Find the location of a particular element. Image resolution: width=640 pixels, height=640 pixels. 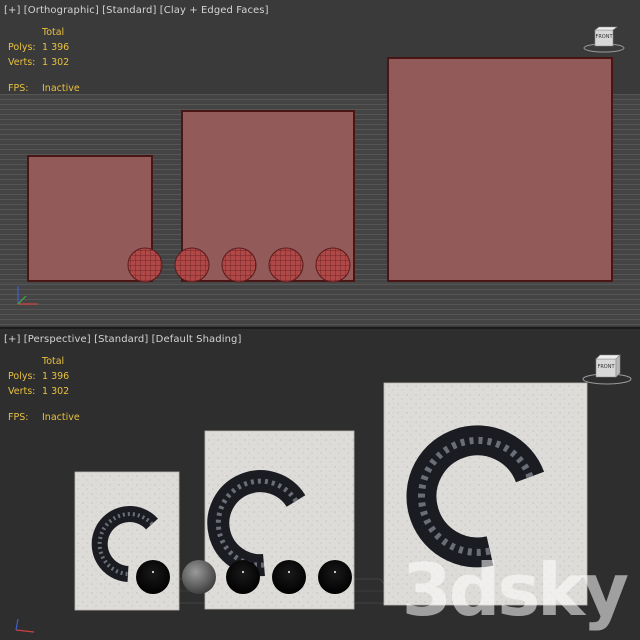

display-mode-menu: [Default Shading] is located at coordinates (197, 339).